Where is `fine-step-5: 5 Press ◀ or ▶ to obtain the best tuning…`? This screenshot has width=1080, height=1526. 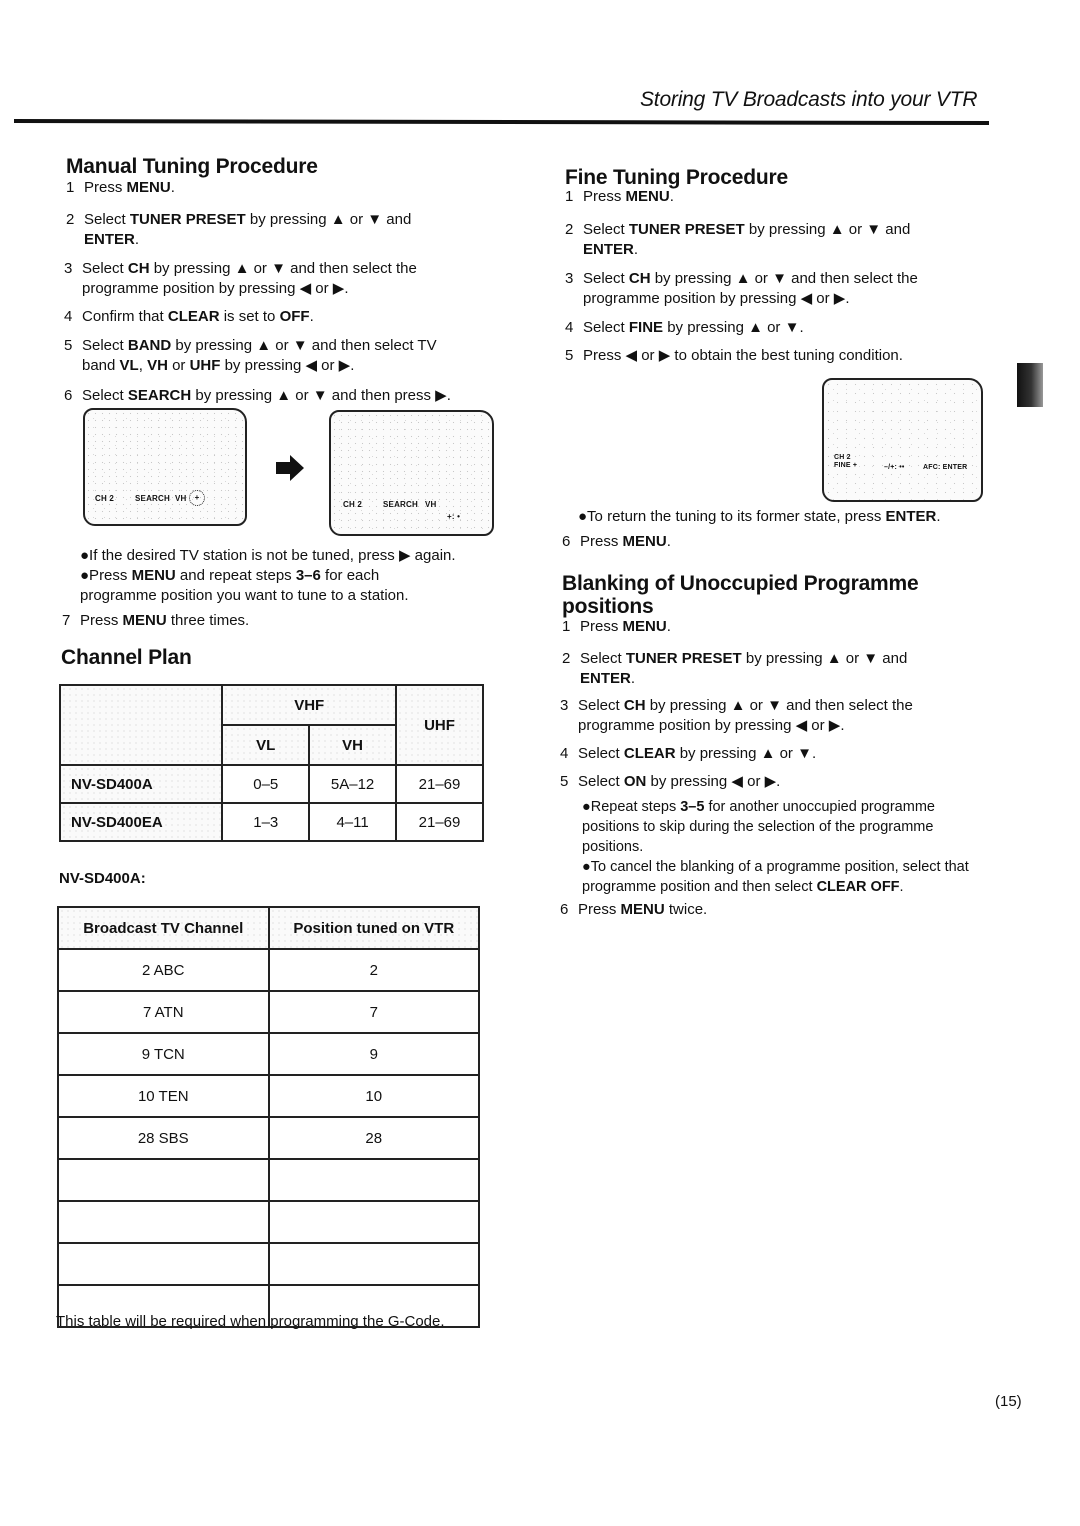 fine-step-5: 5 Press ◀ or ▶ to obtain the best tuning… is located at coordinates (775, 356).